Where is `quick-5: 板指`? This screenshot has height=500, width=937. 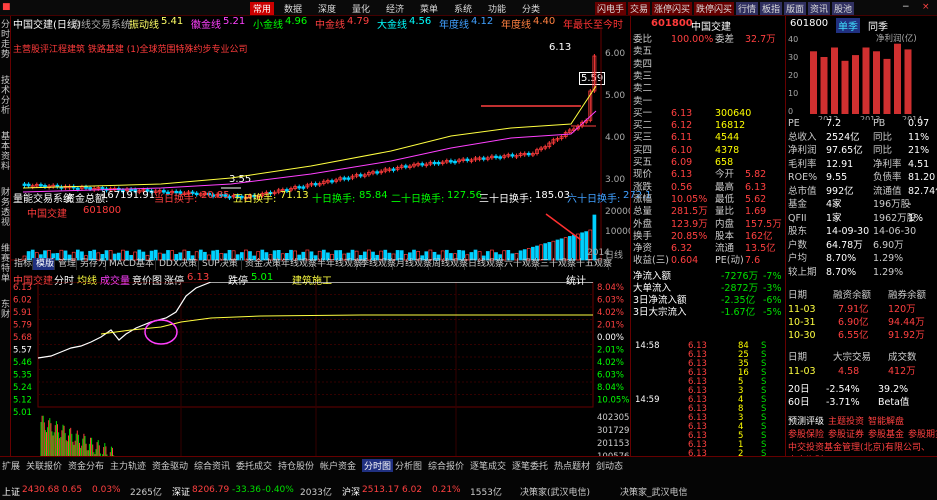 quick-5: 板指 is located at coordinates (771, 8).